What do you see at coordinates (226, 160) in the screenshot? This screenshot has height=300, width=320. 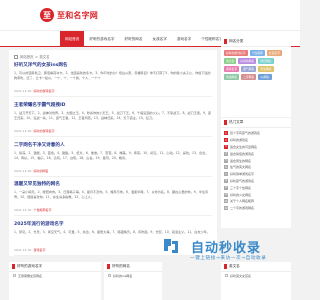 I see `rank-badge: 5` at bounding box center [226, 160].